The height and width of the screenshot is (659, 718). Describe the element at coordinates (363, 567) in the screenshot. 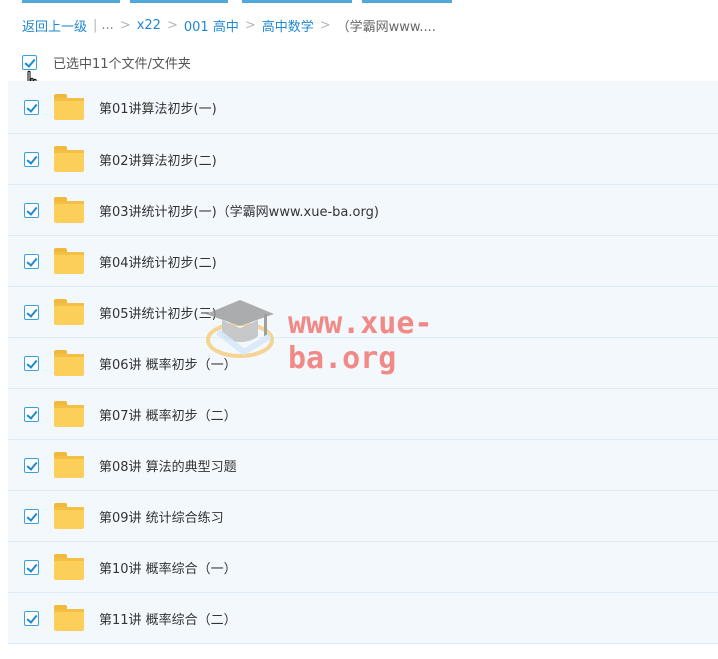

I see `file-row: 第10讲 概率综合（一）` at that location.